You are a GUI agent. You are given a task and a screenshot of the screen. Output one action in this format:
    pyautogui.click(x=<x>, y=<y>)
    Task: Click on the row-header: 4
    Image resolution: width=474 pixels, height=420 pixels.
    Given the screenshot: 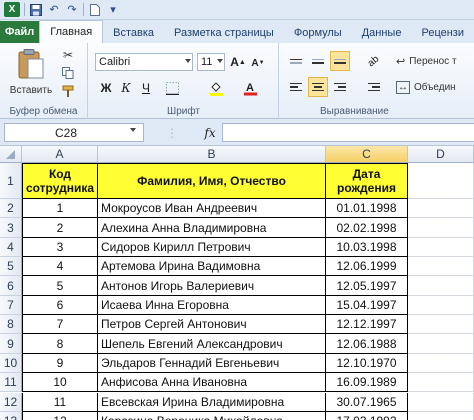 What is the action you would take?
    pyautogui.click(x=11, y=247)
    